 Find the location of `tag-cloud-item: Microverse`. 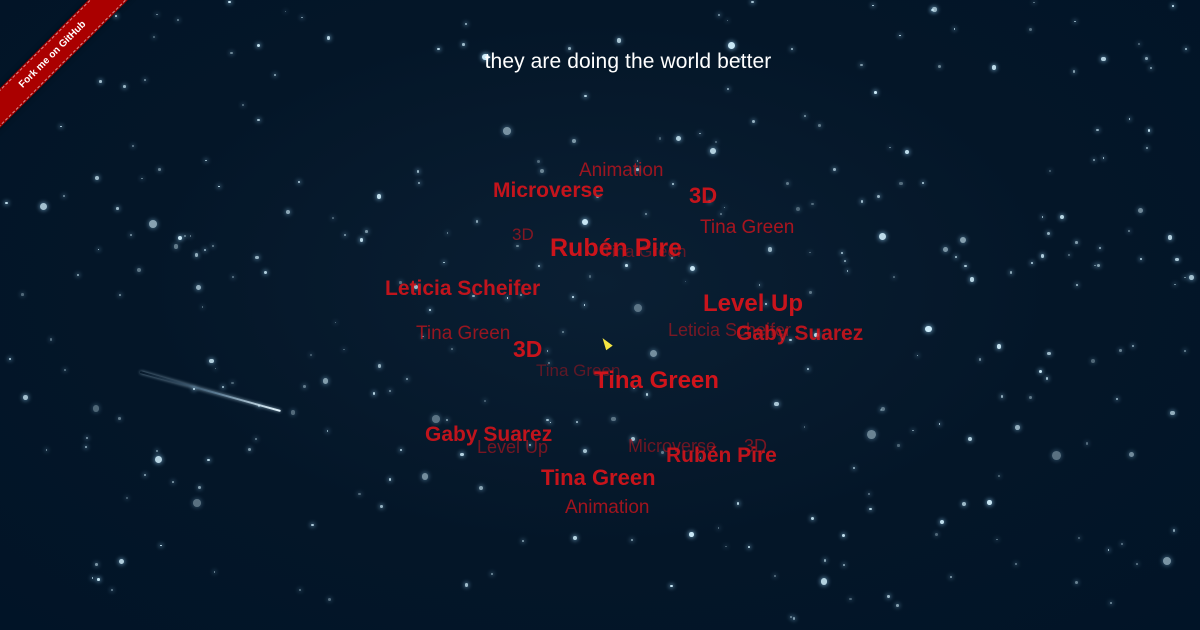

tag-cloud-item: Microverse is located at coordinates (548, 190).